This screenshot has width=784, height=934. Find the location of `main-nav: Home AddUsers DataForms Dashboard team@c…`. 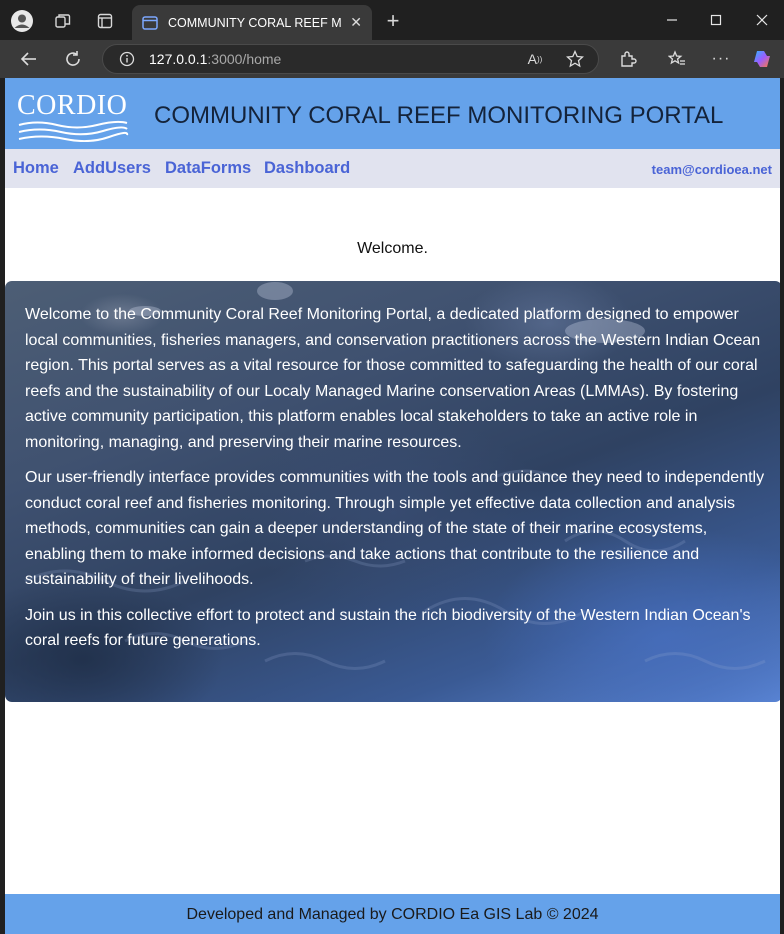

main-nav: Home AddUsers DataForms Dashboard team@c… is located at coordinates (392, 168).